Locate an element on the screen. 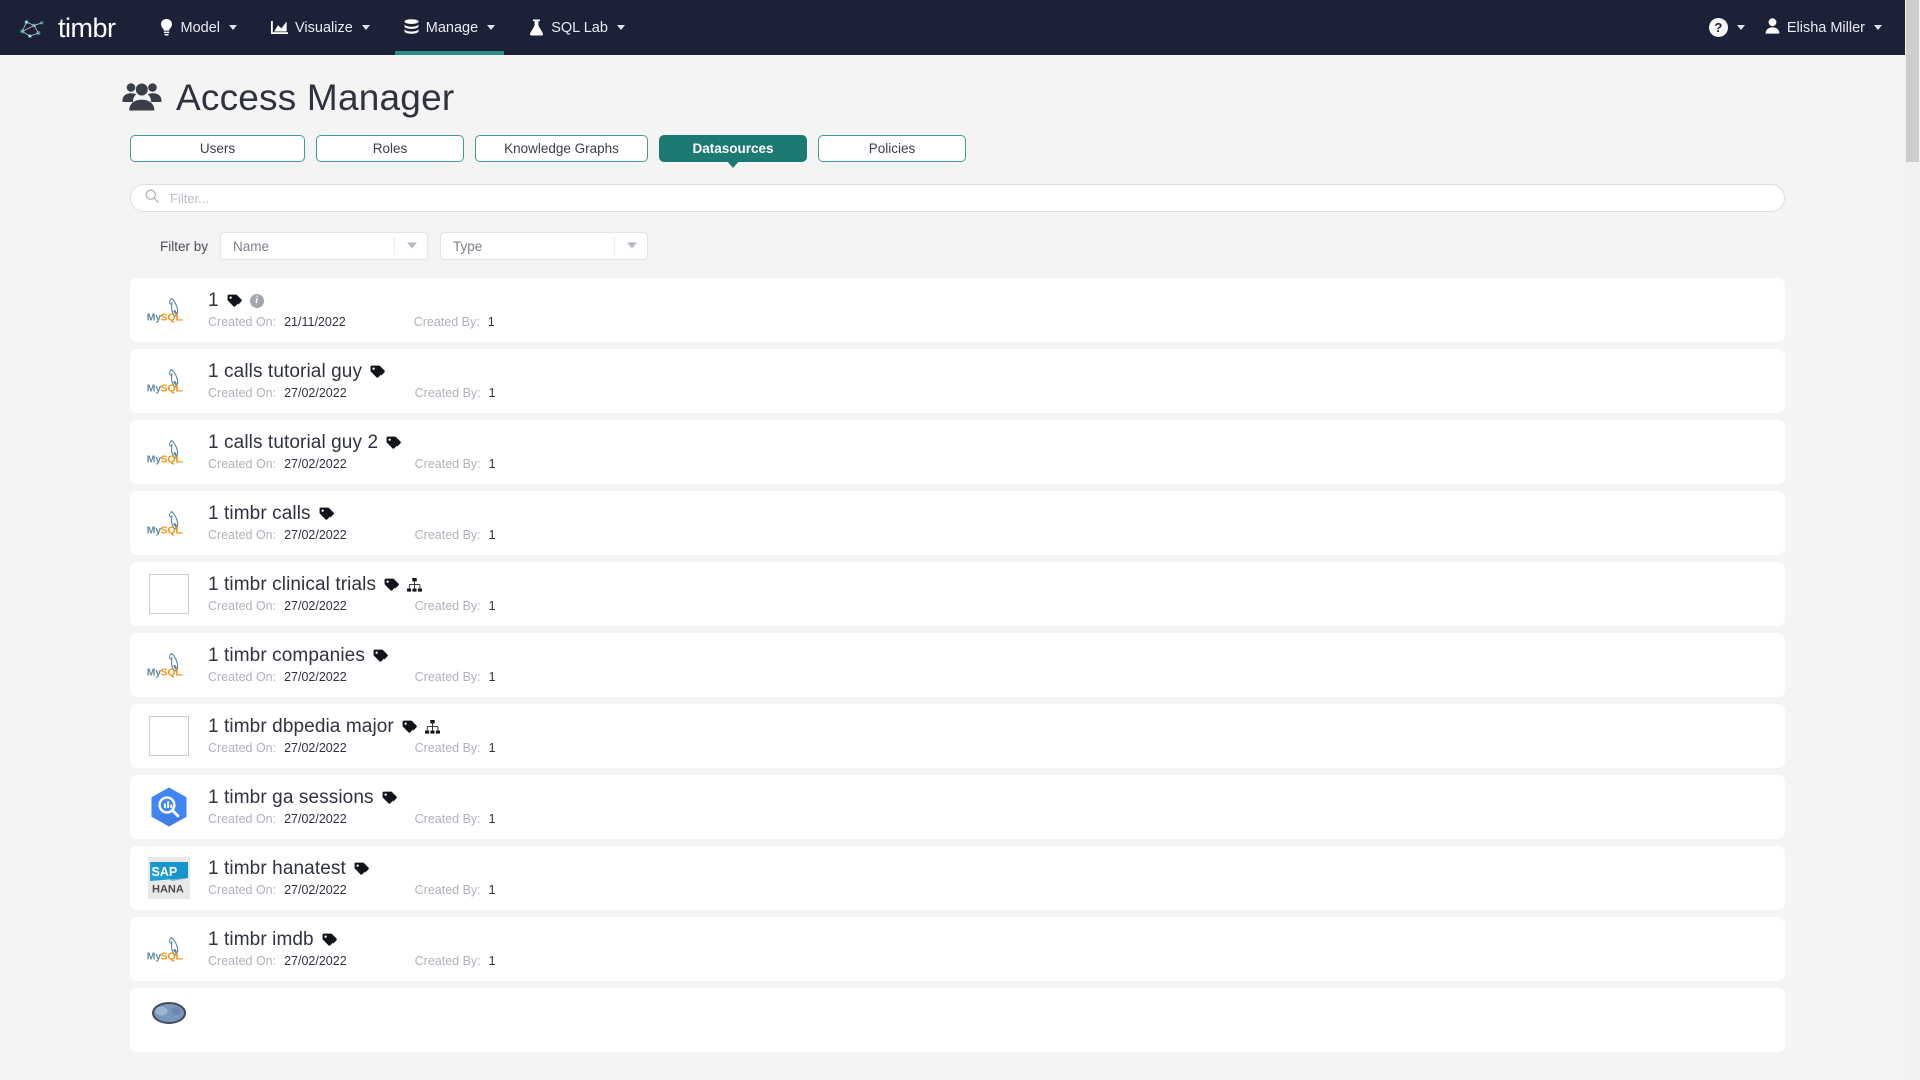  filter-name-select: Name is located at coordinates (324, 246).